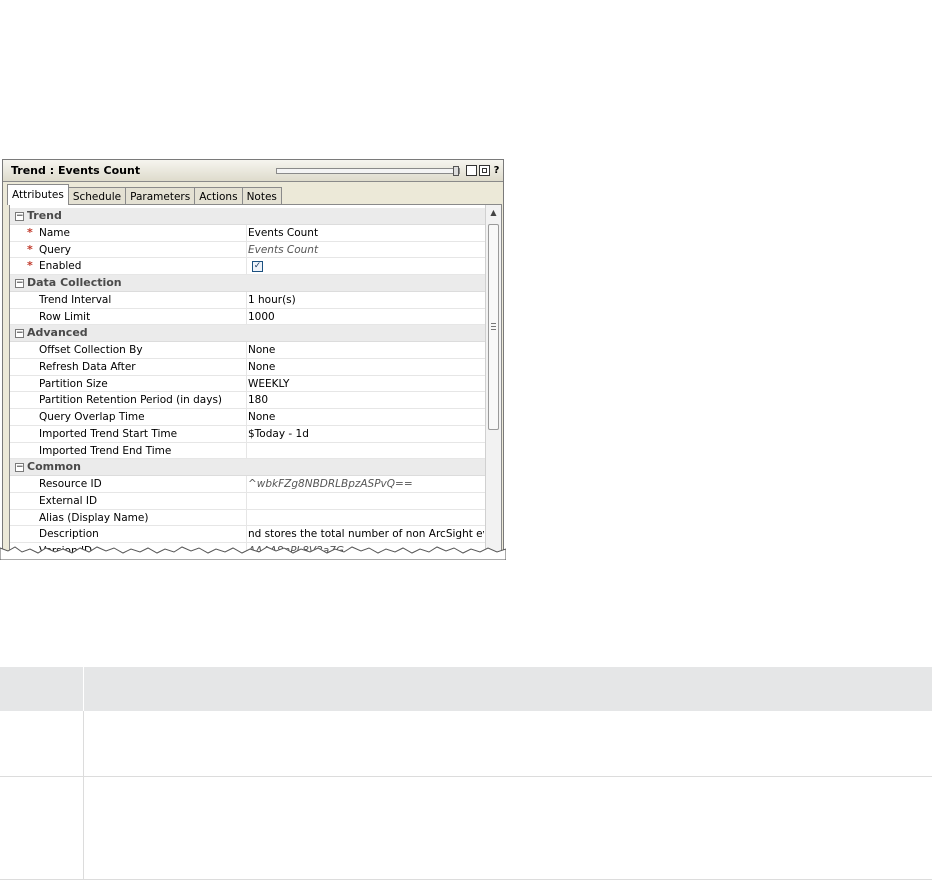 The image size is (932, 882). Describe the element at coordinates (493, 213) in the screenshot. I see `scroll-up-icon: ▲` at that location.